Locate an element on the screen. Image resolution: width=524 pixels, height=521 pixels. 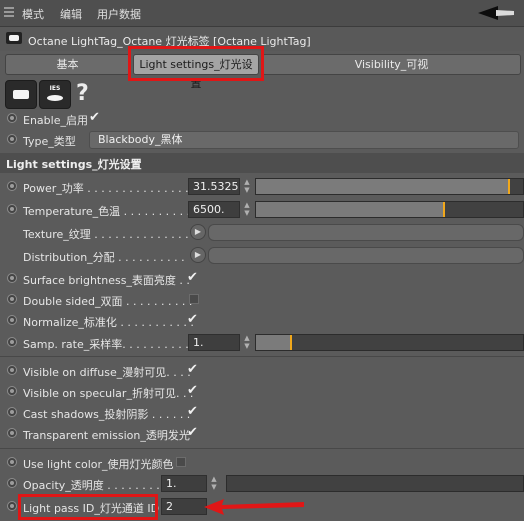
row-transparent-emission: Transparent emission_透明发光 ✔ is located at coordinates (262, 434).